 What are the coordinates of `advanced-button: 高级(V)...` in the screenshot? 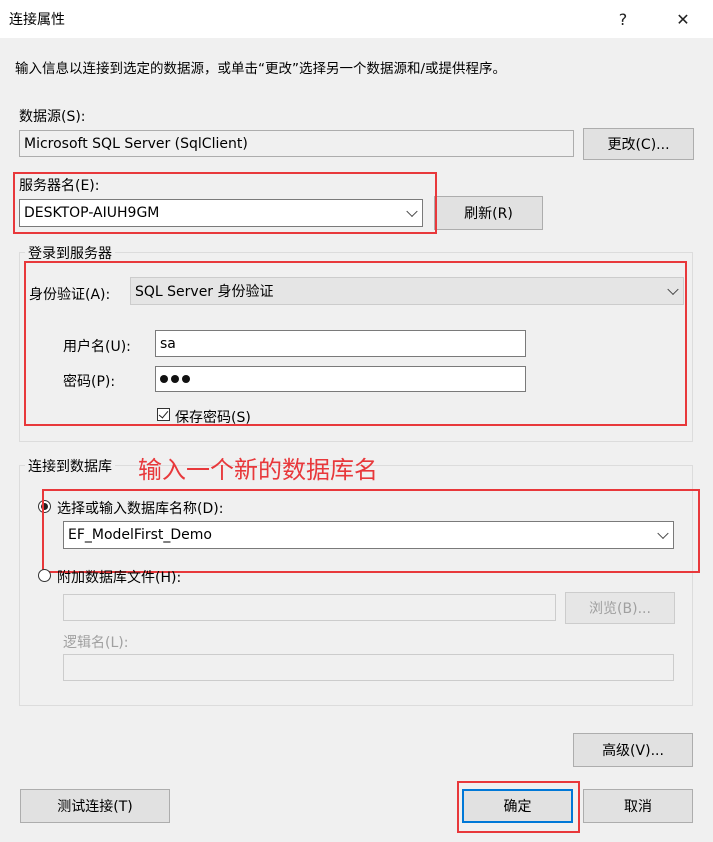 It's located at (633, 750).